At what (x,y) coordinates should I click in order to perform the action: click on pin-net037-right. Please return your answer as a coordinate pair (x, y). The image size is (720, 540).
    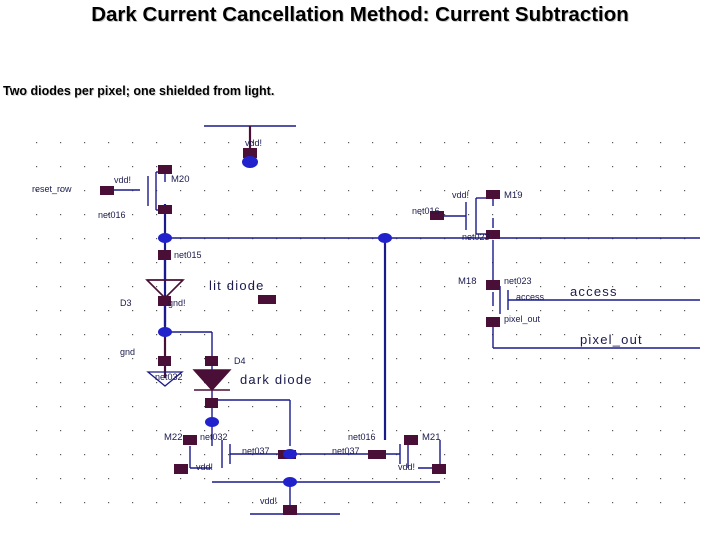
    Looking at the image, I should click on (377, 454).